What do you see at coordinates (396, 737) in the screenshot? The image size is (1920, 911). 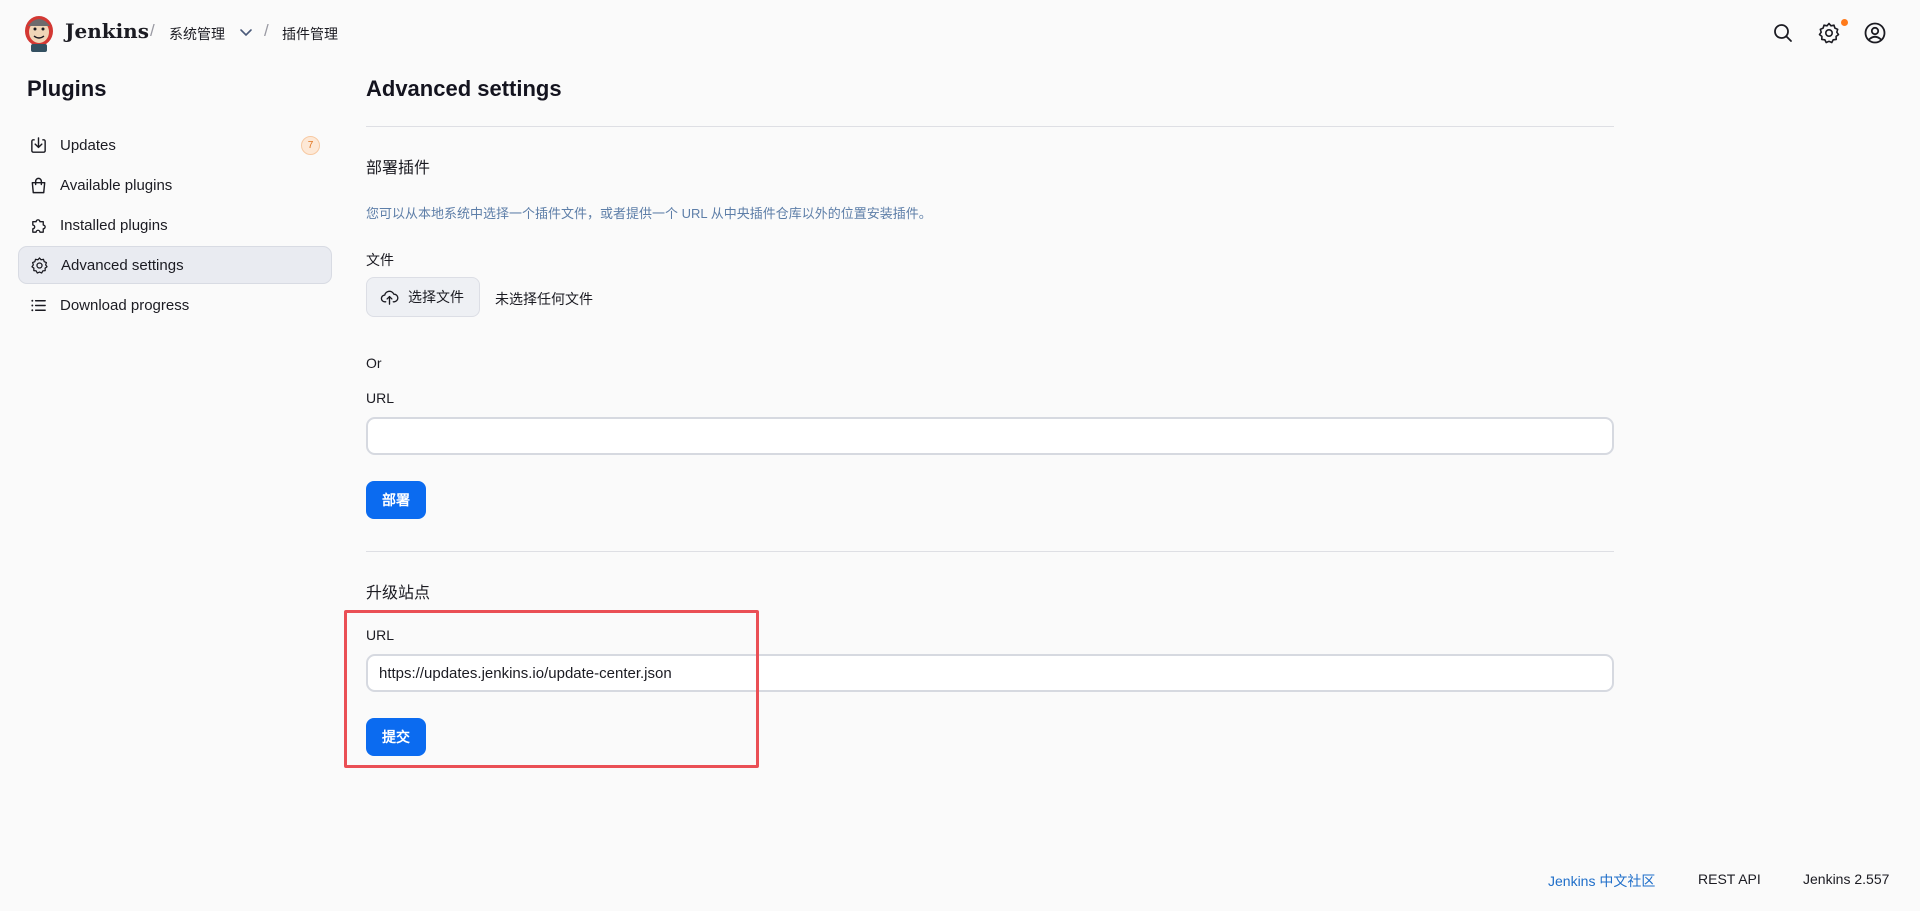 I see `submit-button: 提交` at bounding box center [396, 737].